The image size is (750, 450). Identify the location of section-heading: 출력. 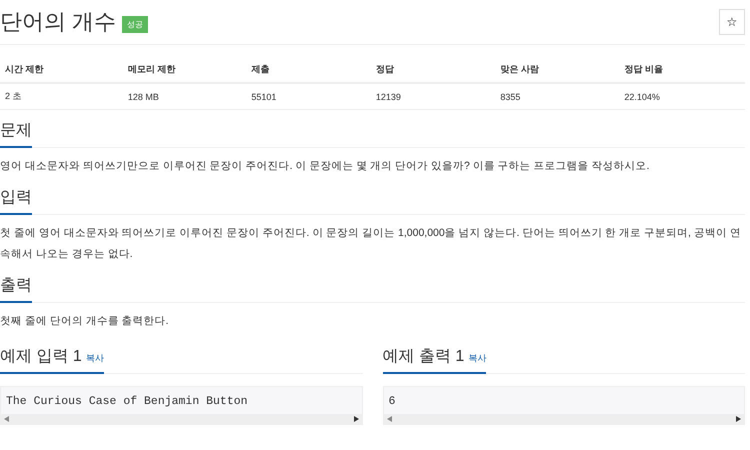
(16, 289).